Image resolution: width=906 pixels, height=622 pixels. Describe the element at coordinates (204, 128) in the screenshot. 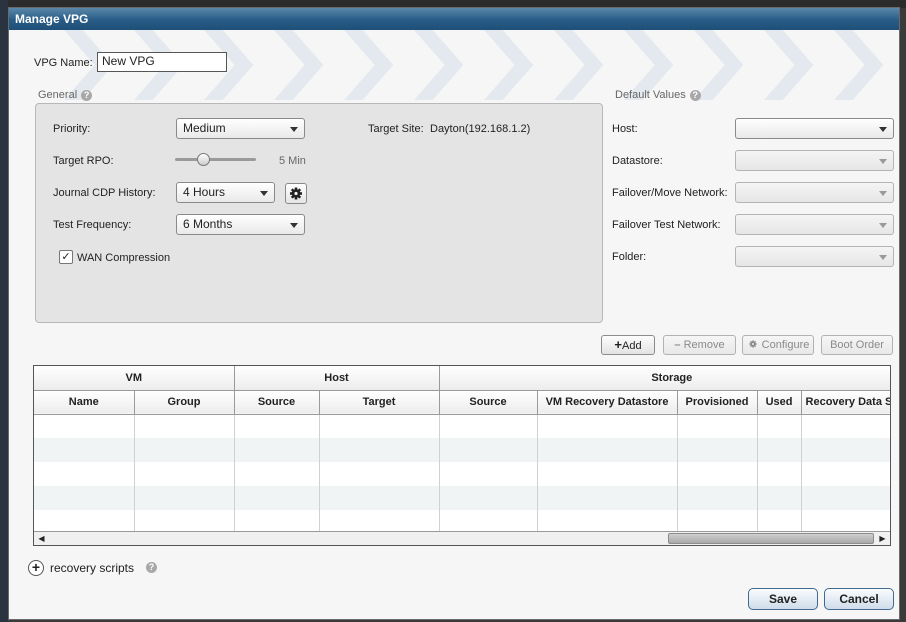

I see `priority-value: Medium` at that location.